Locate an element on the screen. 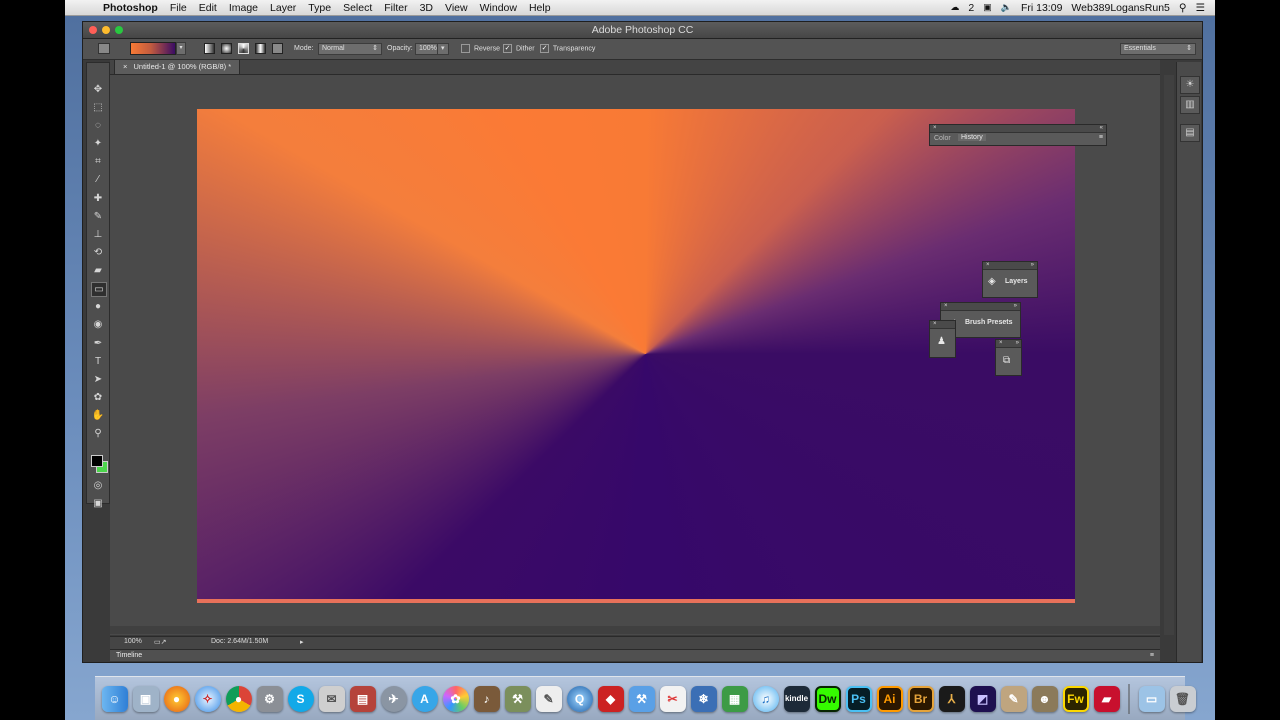 The height and width of the screenshot is (720, 1280). textedit-icon: ✎ is located at coordinates (548, 698).